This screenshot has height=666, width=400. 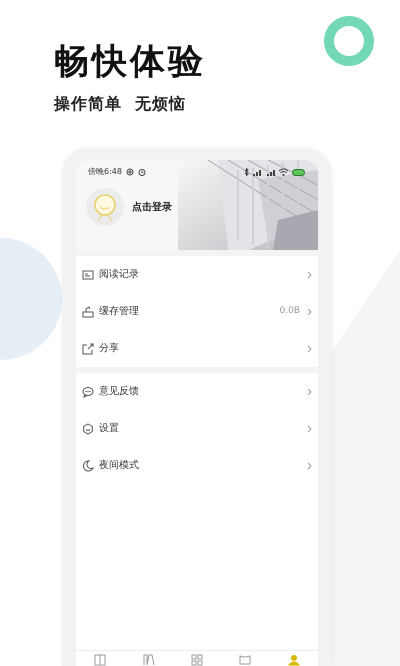 I want to click on menu-item: 缓存管理 0.0B, so click(x=197, y=311).